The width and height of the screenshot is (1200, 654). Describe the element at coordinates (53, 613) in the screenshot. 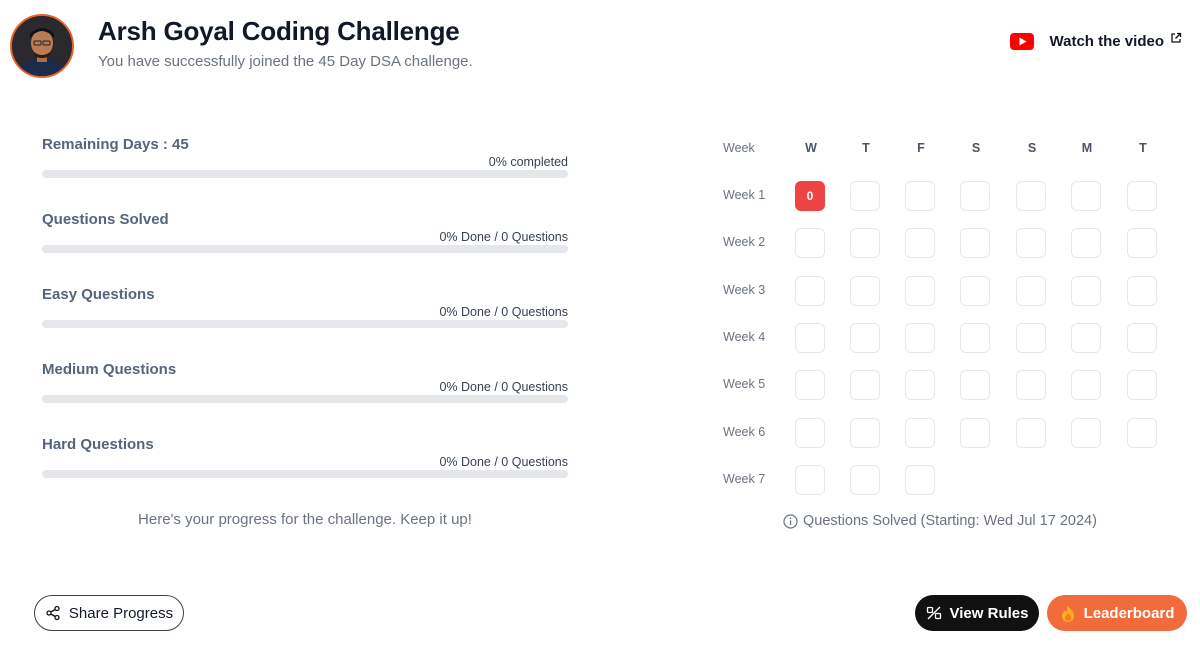

I see `share-icon` at that location.